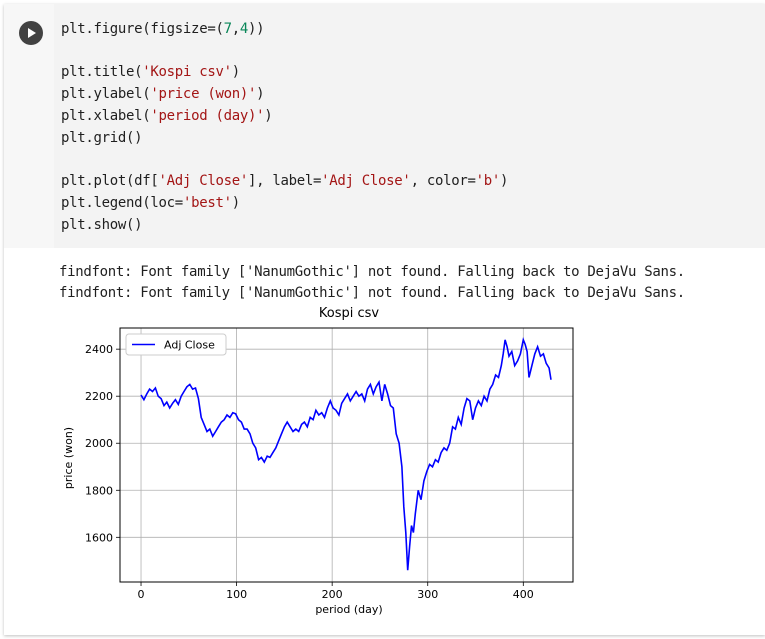 The height and width of the screenshot is (639, 765). Describe the element at coordinates (99, 349) in the screenshot. I see `y-tick-label: 2400` at that location.